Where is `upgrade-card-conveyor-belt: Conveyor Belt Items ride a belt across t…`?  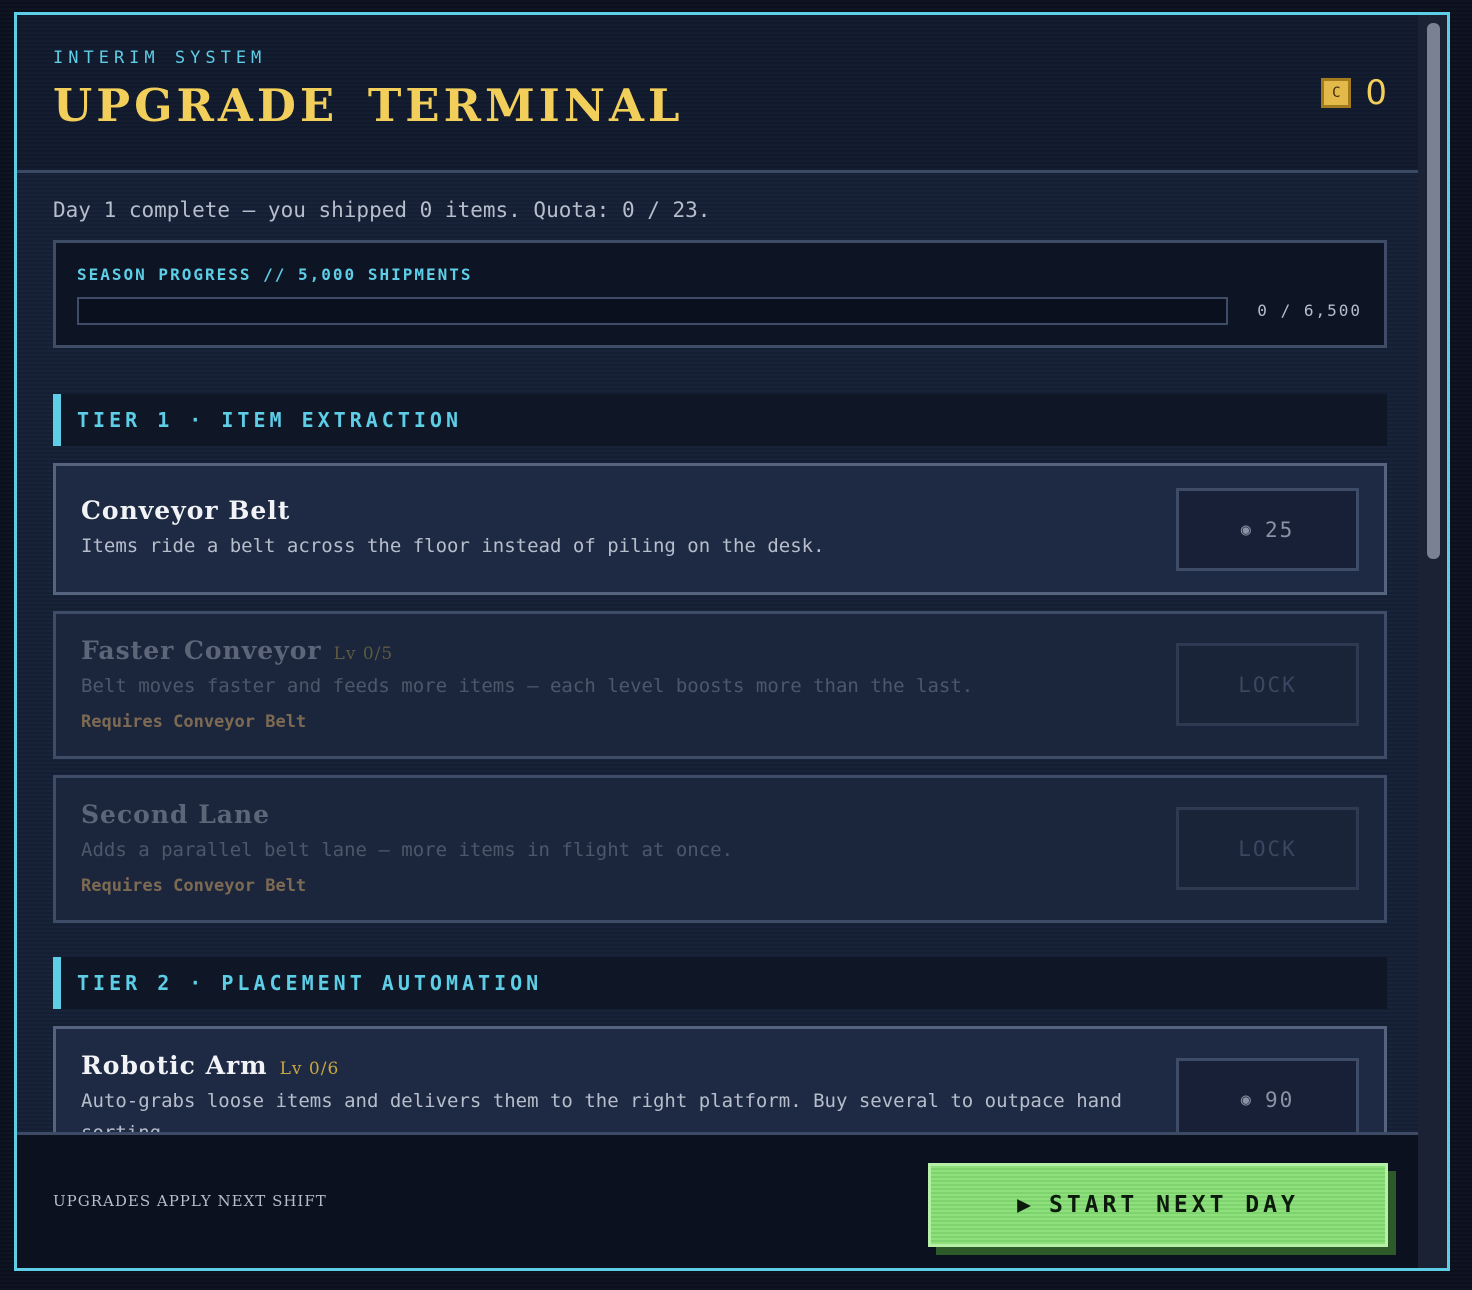 upgrade-card-conveyor-belt: Conveyor Belt Items ride a belt across t… is located at coordinates (720, 529).